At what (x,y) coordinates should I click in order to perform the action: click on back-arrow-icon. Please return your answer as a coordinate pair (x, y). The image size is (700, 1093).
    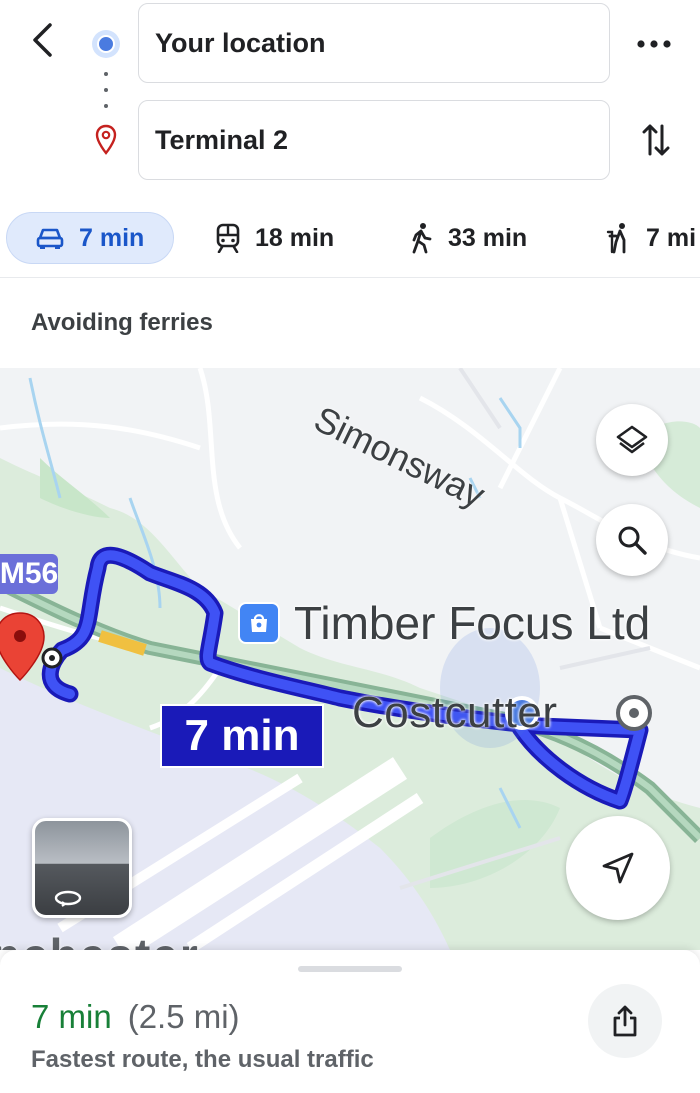
    Looking at the image, I should click on (42, 40).